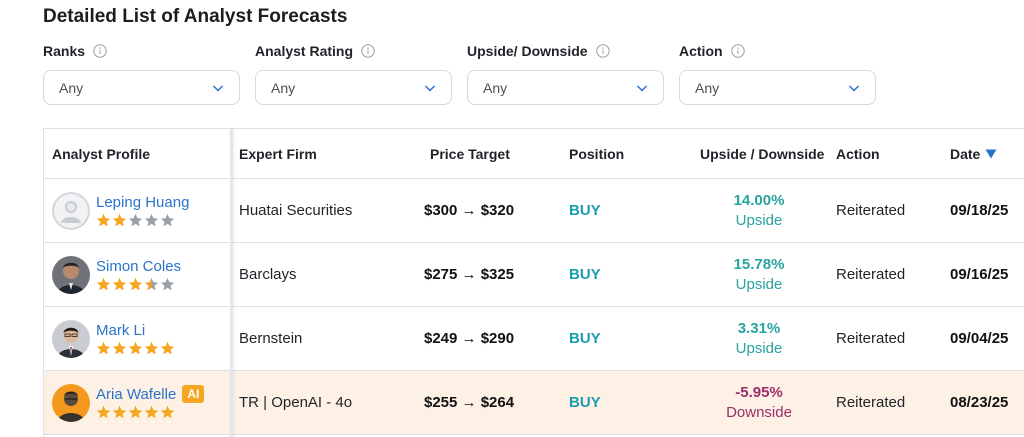 Image resolution: width=1024 pixels, height=437 pixels. Describe the element at coordinates (701, 51) in the screenshot. I see `filter-label: Action` at that location.